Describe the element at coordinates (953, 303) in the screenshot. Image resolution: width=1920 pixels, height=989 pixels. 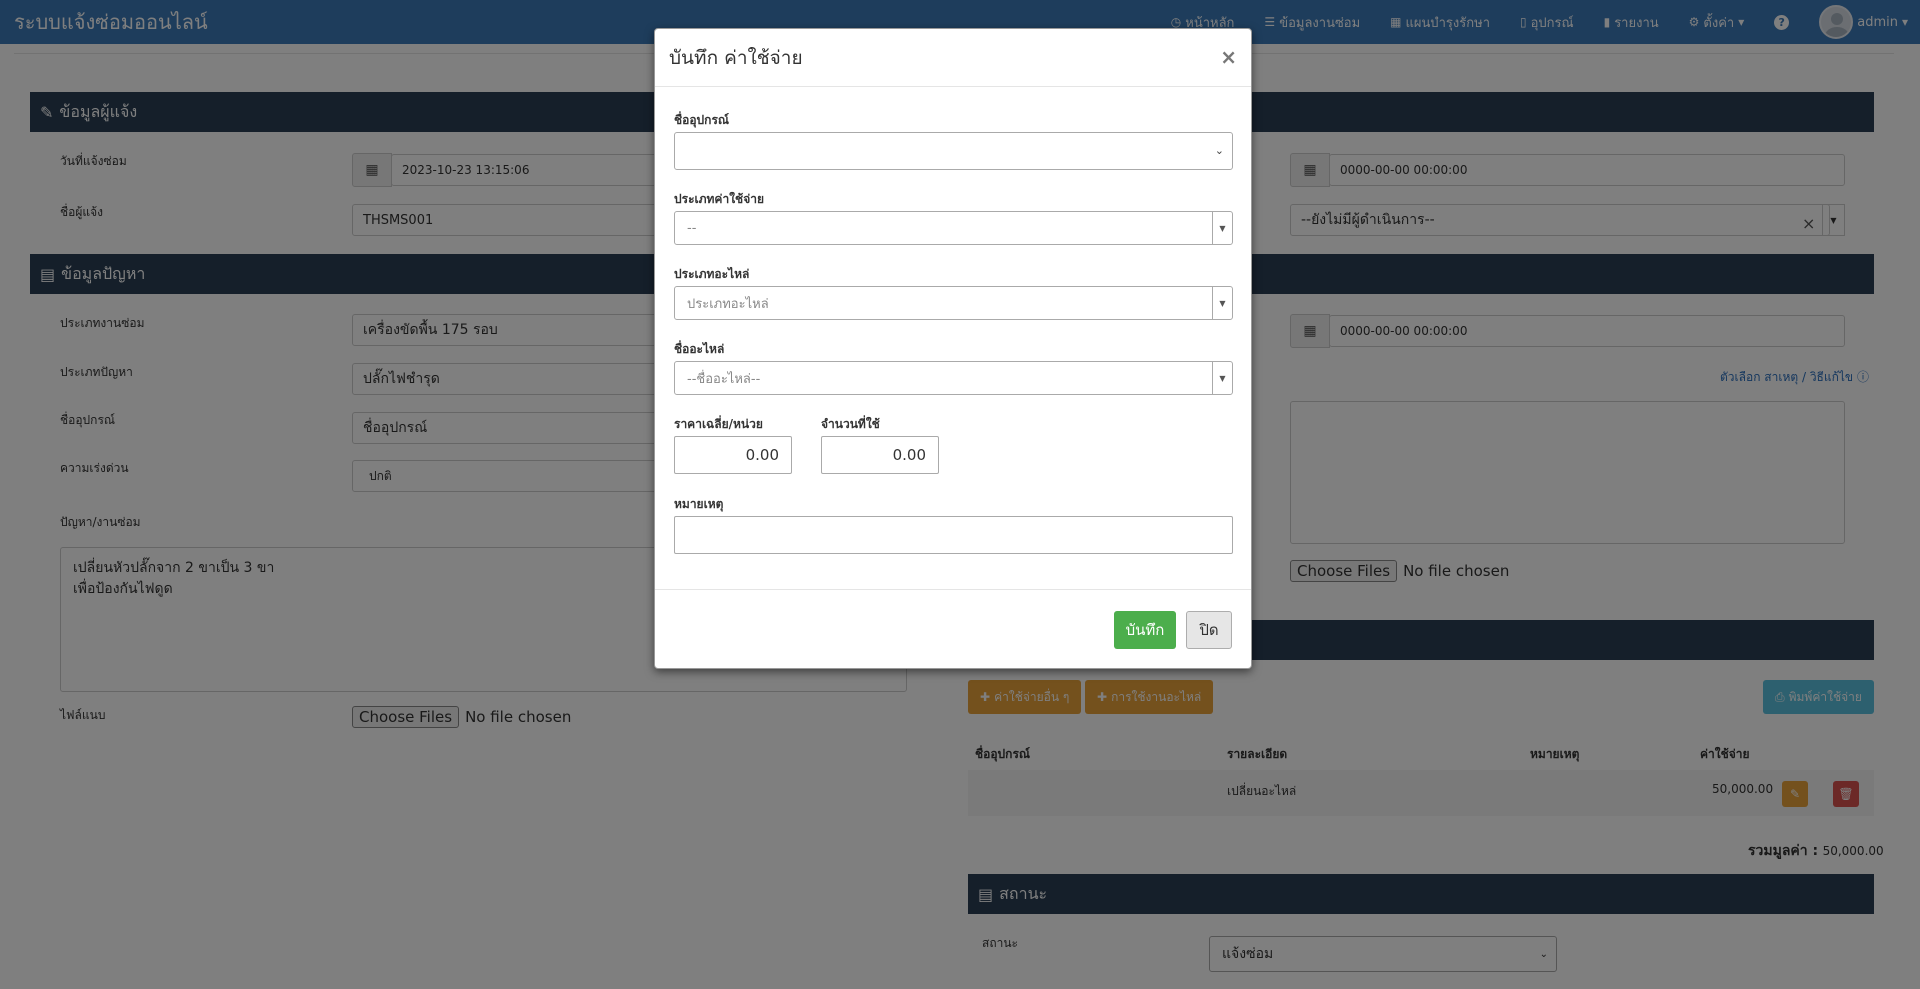
I see `modal-part-type-combo: ประเภทอะไหล่ ▼` at that location.